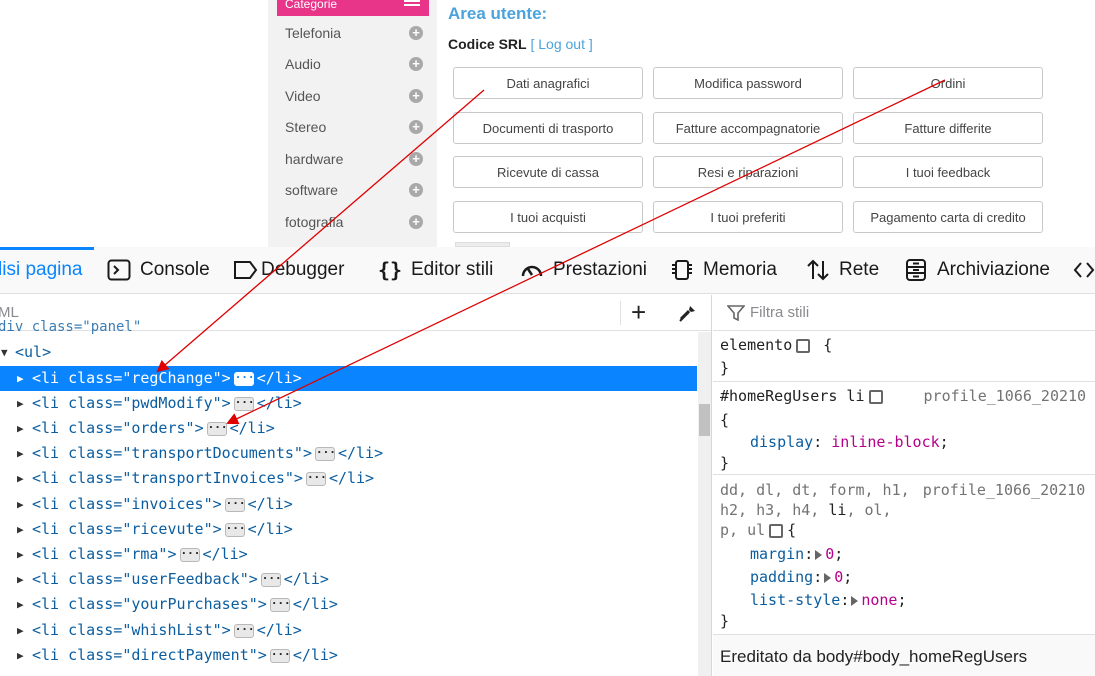 The height and width of the screenshot is (676, 1095). I want to click on category-header: Categorie, so click(353, 8).